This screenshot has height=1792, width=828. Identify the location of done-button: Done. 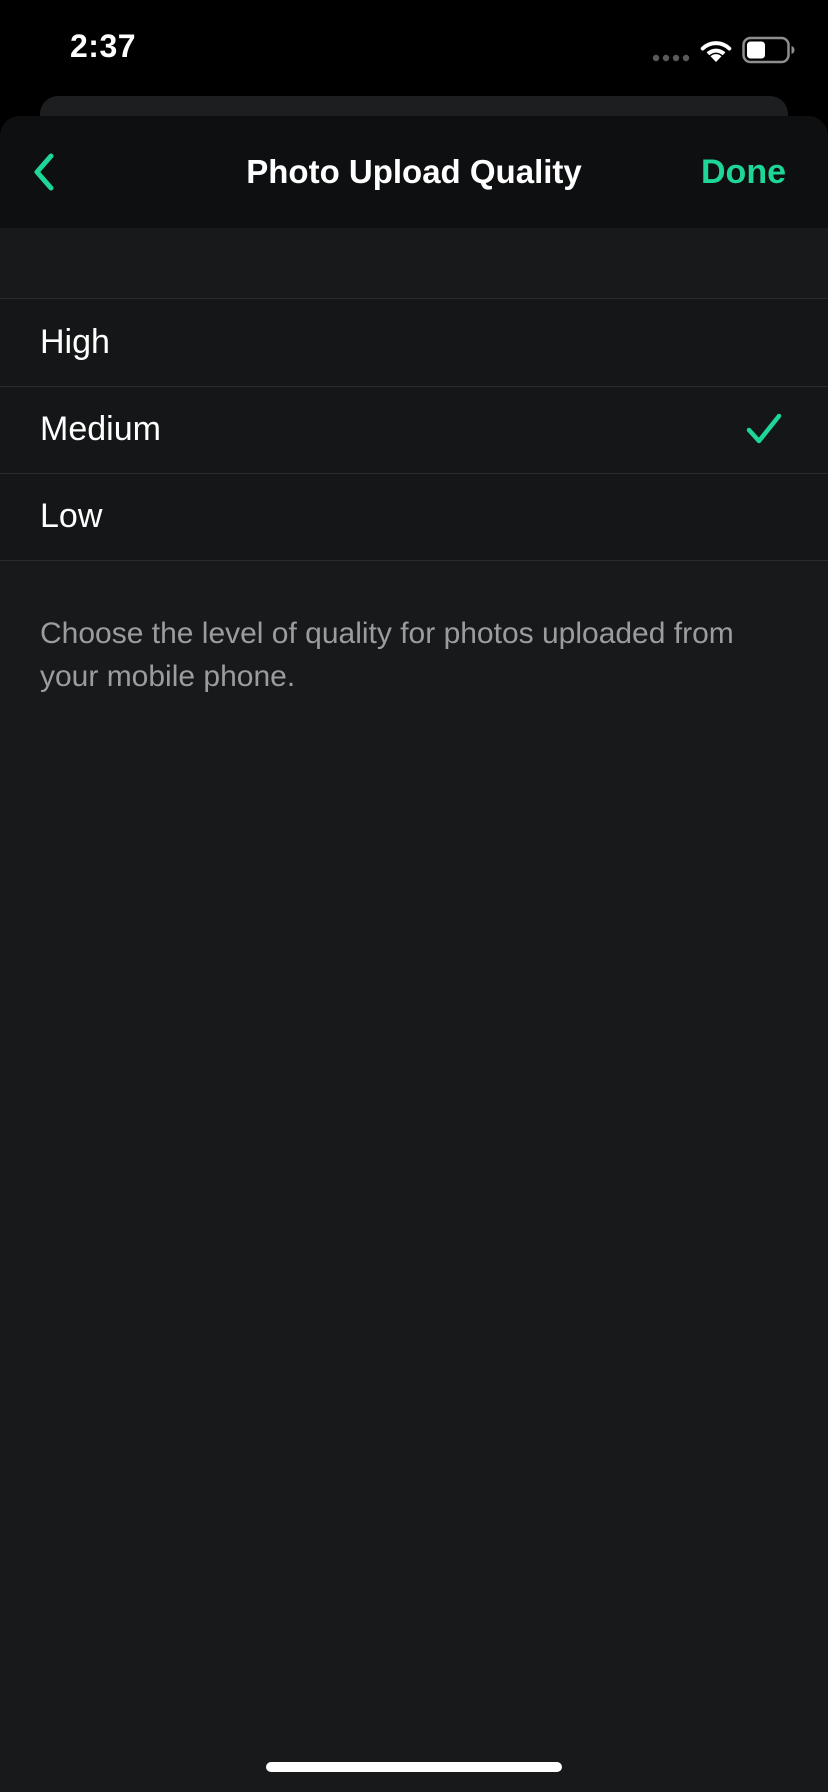
(743, 172).